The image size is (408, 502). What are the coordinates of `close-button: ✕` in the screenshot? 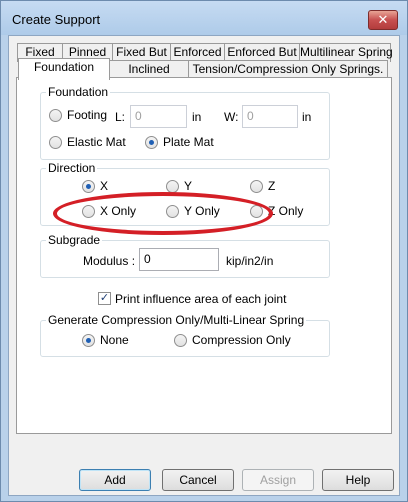 It's located at (383, 20).